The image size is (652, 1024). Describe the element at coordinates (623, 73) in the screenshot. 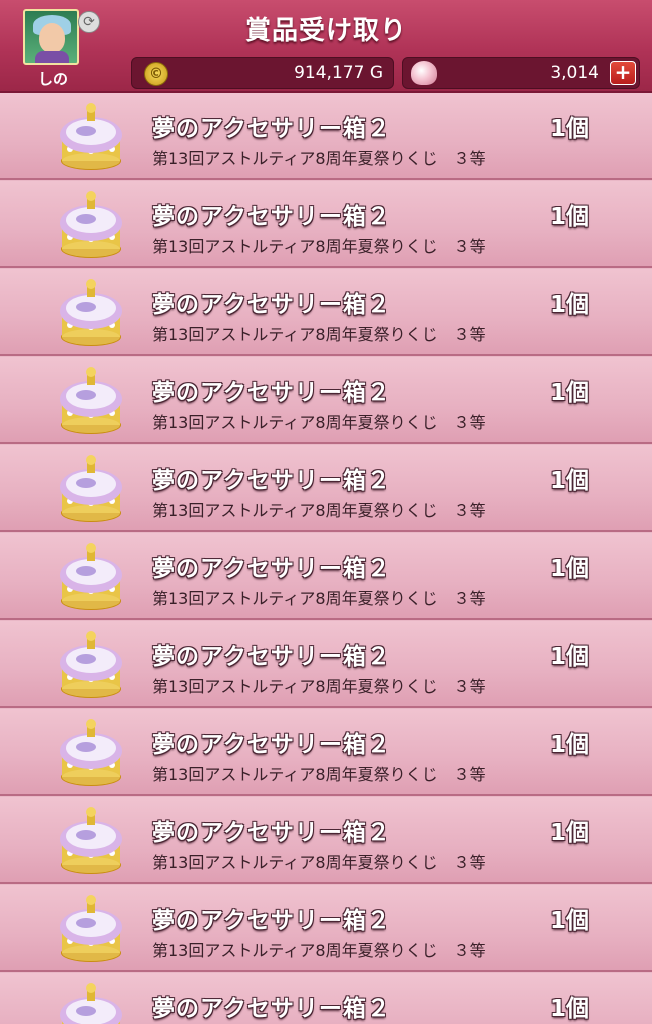

I see `add-gems-button: +` at that location.